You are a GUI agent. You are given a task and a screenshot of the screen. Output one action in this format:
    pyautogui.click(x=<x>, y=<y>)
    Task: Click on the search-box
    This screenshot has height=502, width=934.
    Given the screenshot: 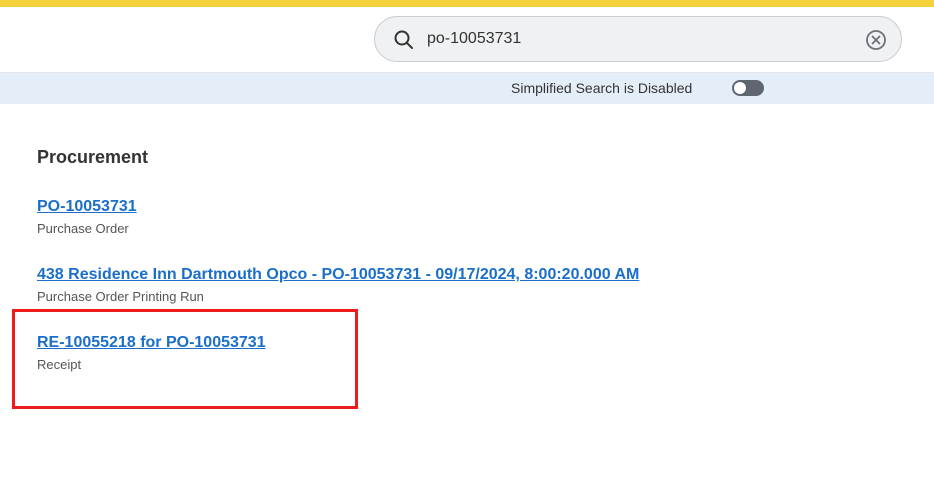 What is the action you would take?
    pyautogui.click(x=638, y=39)
    